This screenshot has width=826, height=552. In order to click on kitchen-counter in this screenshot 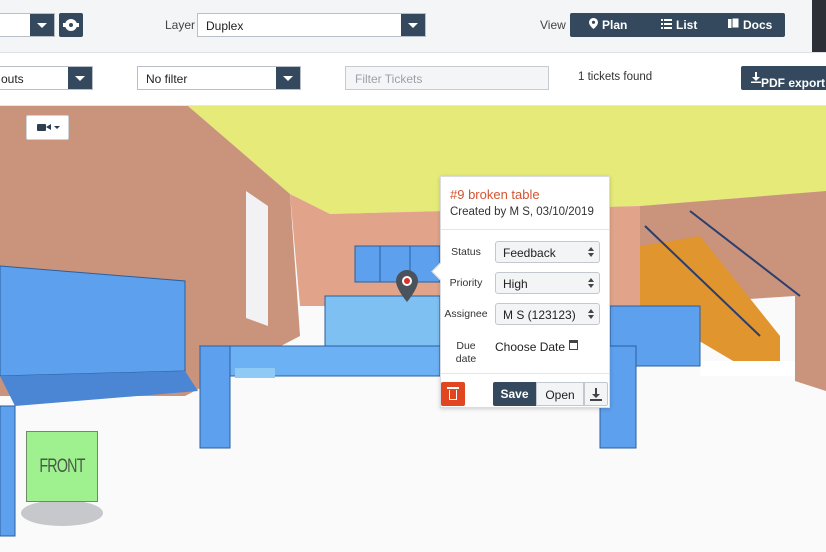, I will do `click(382, 321)`.